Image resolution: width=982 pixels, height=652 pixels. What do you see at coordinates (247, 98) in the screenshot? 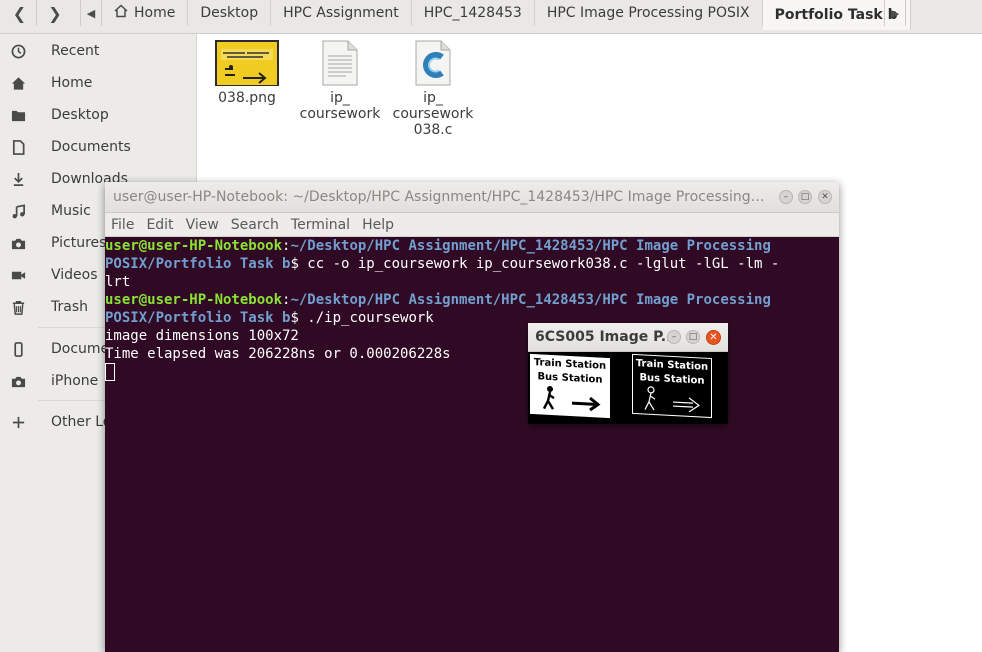
I see `file-name: 038.png` at bounding box center [247, 98].